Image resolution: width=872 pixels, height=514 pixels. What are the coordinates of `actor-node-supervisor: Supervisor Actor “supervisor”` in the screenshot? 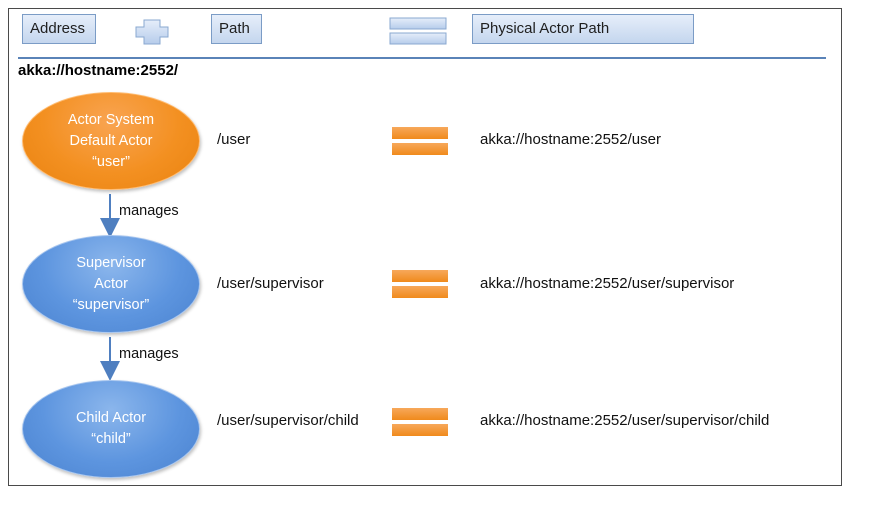 It's located at (111, 284).